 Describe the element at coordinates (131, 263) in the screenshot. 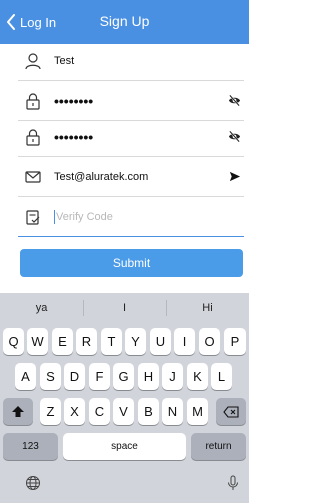

I see `submit-button: Submit` at that location.